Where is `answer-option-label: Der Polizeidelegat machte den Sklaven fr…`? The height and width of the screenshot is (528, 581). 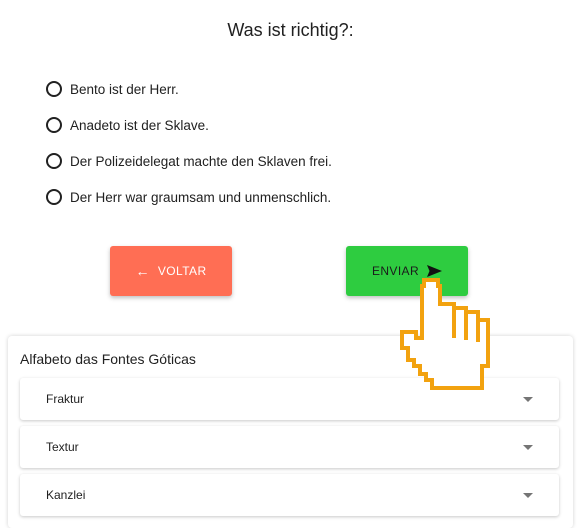
answer-option-label: Der Polizeidelegat machte den Sklaven fr… is located at coordinates (201, 161).